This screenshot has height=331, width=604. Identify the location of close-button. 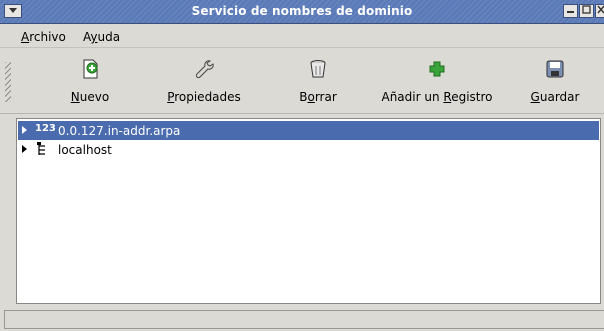
(599, 11).